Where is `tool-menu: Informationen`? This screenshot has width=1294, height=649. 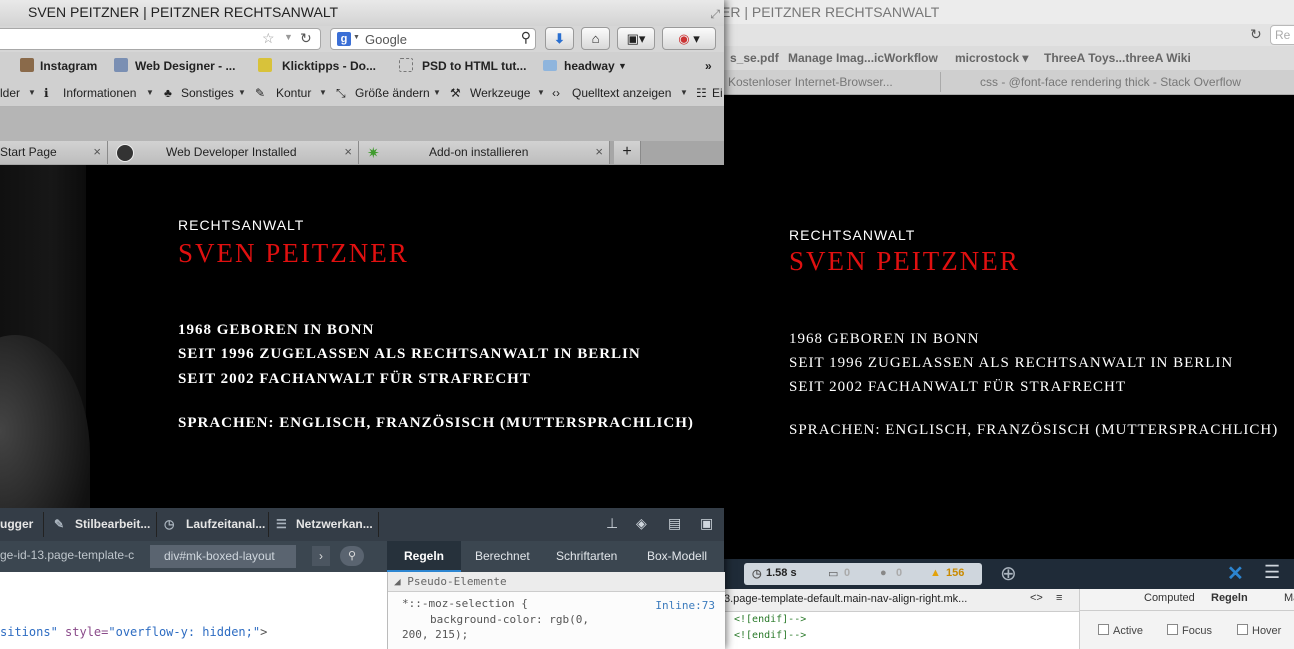 tool-menu: Informationen is located at coordinates (99, 93).